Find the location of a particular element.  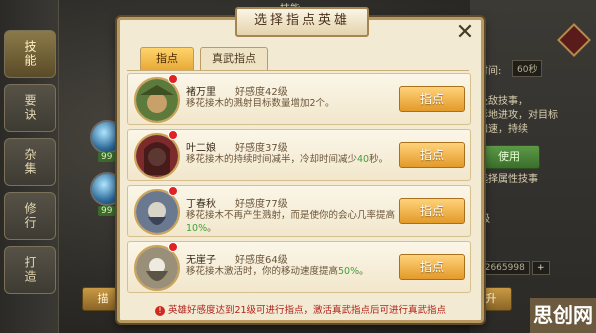

hero-name: 叶二娘 is located at coordinates (201, 148).